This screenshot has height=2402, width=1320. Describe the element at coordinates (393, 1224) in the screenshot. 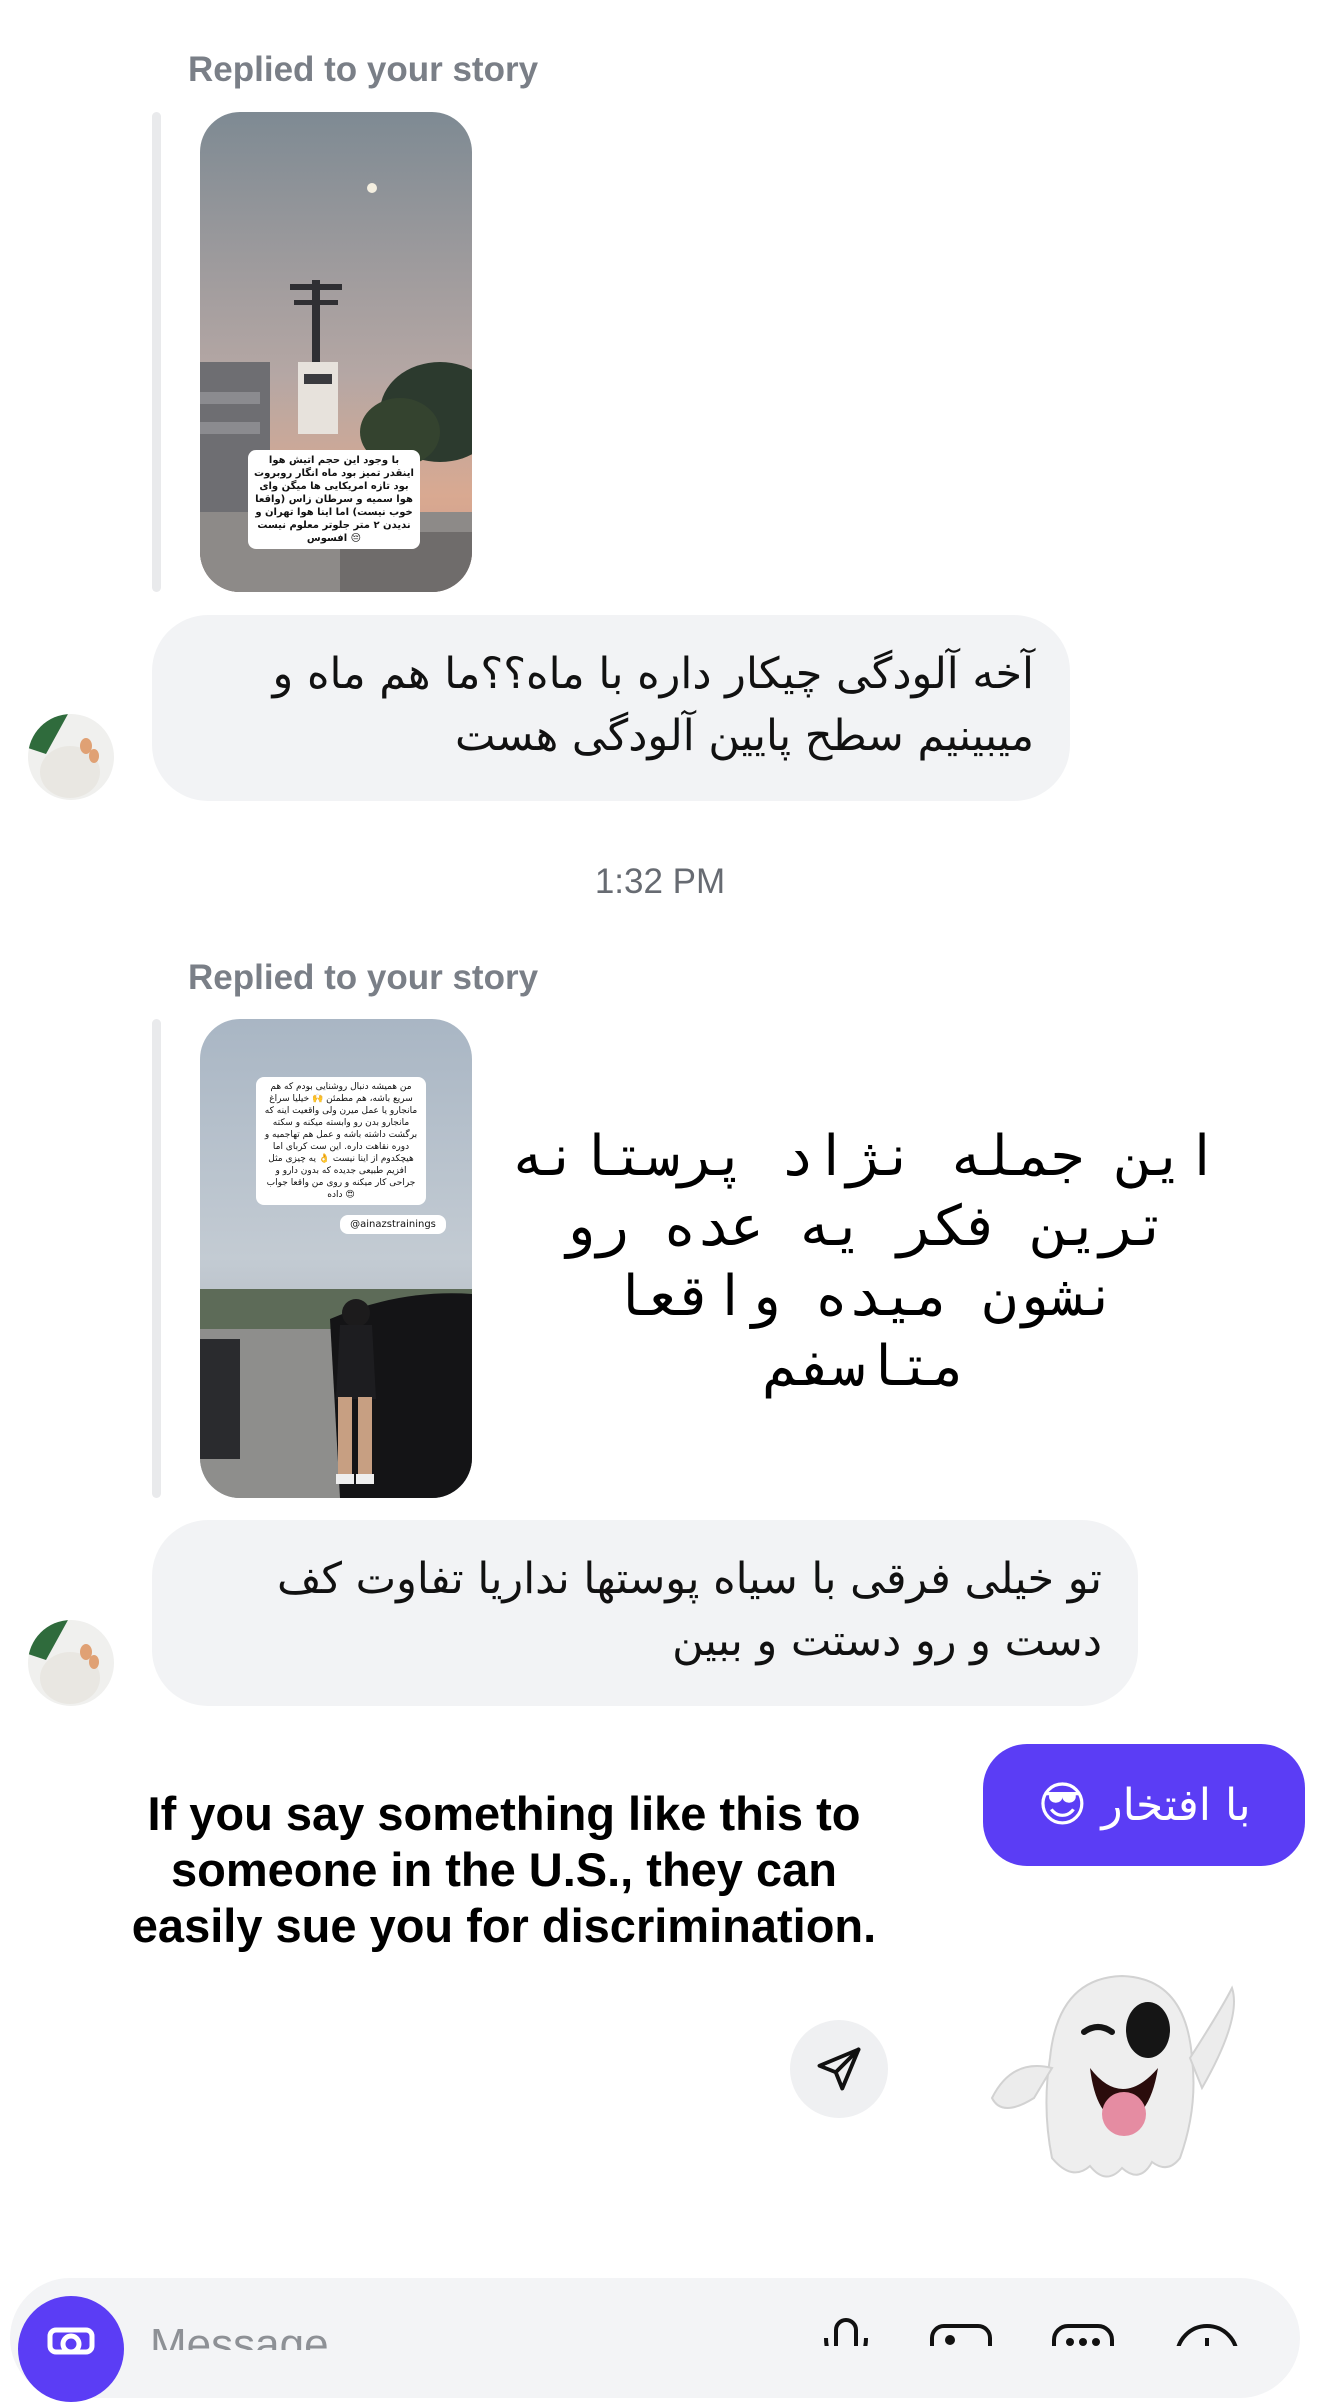

I see `story-handle: @ainazstrainings` at that location.